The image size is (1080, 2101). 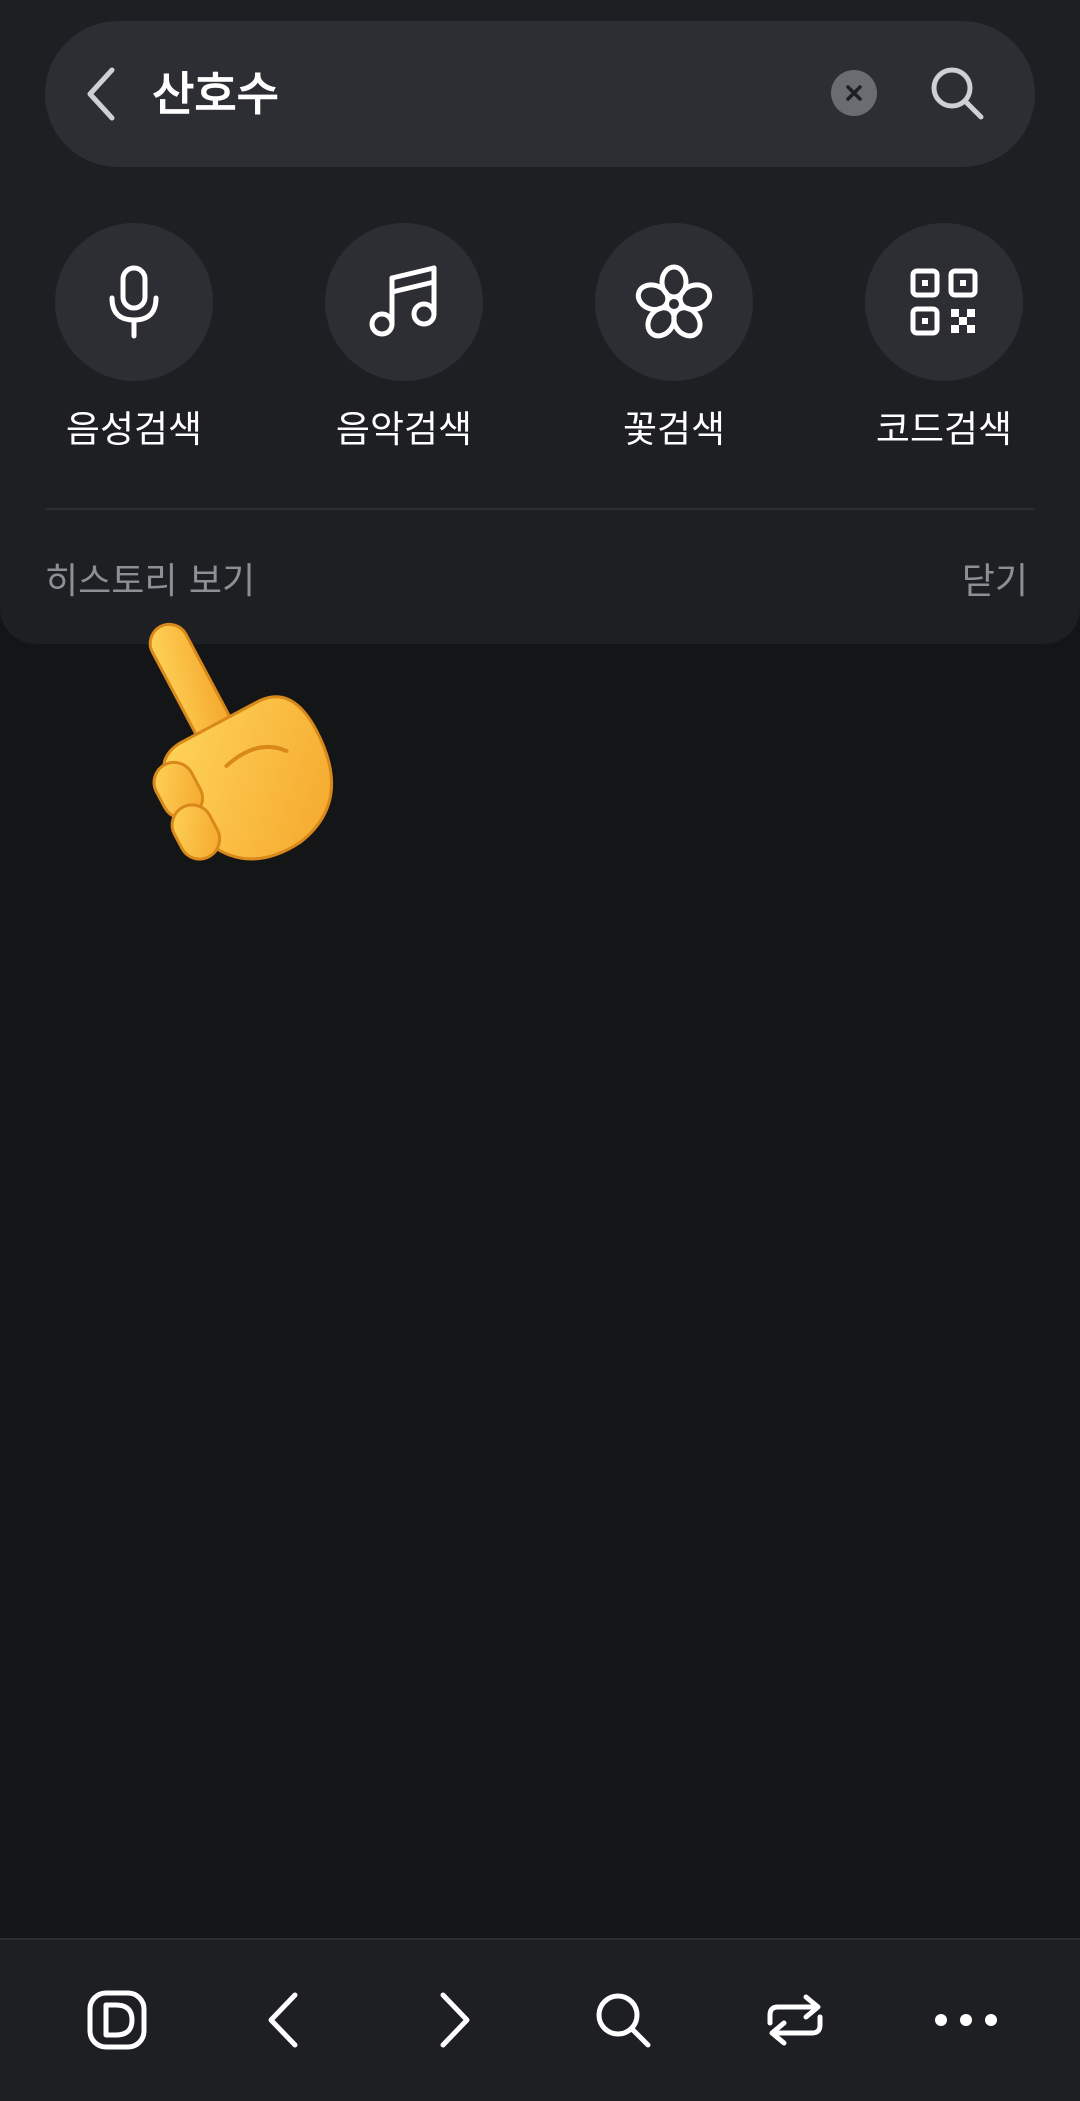 I want to click on daum-logo-icon, so click(x=117, y=2020).